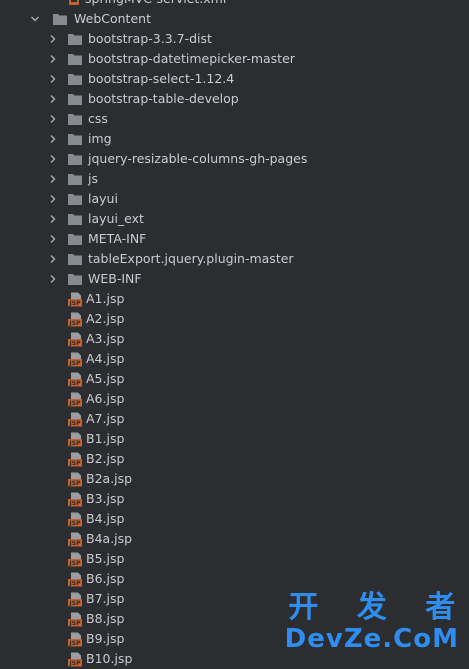  What do you see at coordinates (234, 19) in the screenshot?
I see `tree-item-webcontent: WebContent` at bounding box center [234, 19].